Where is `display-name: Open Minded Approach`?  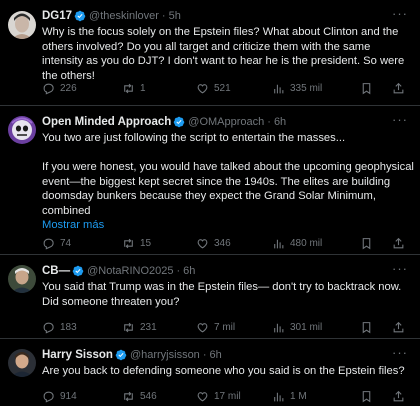 display-name: Open Minded Approach is located at coordinates (106, 122).